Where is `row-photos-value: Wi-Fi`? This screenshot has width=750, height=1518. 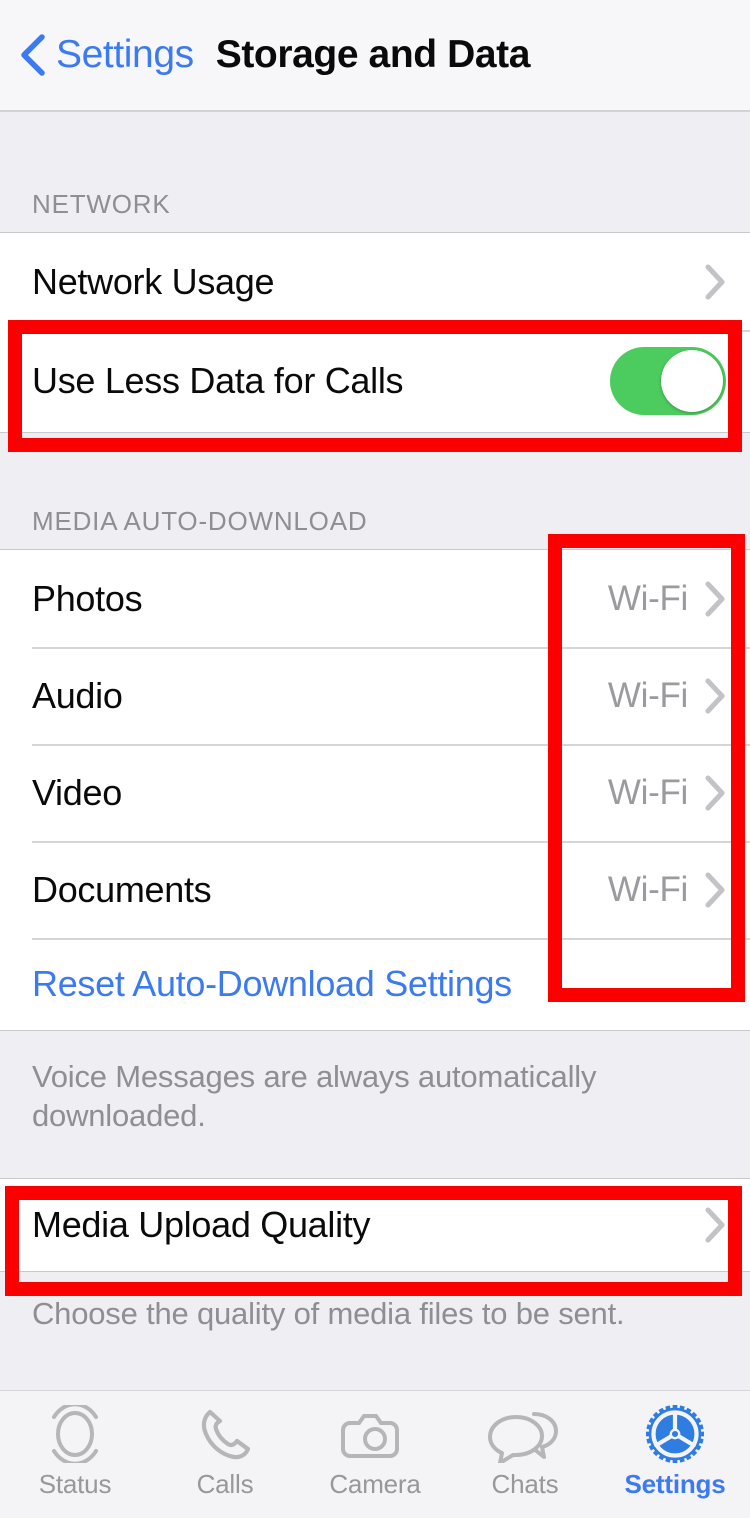 row-photos-value: Wi-Fi is located at coordinates (647, 598).